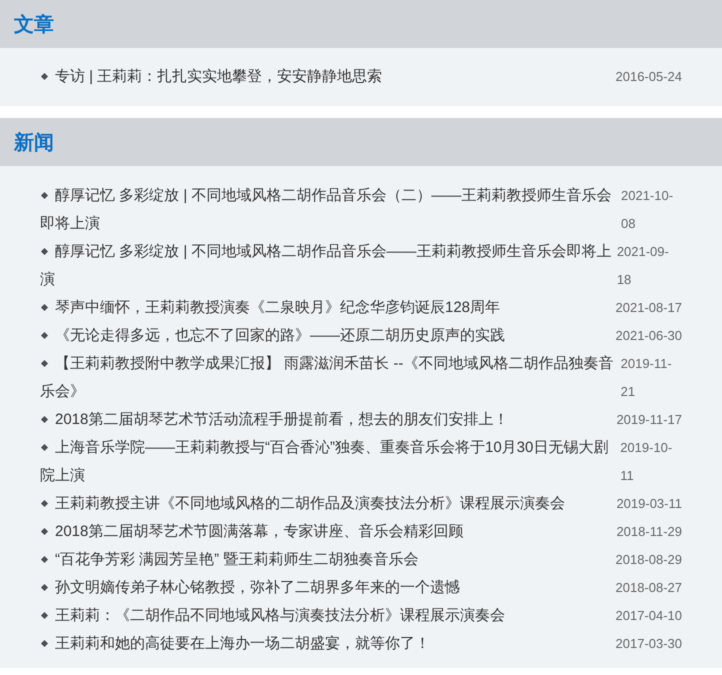 The width and height of the screenshot is (722, 675). I want to click on date-label: 2018-08-27, so click(649, 588).